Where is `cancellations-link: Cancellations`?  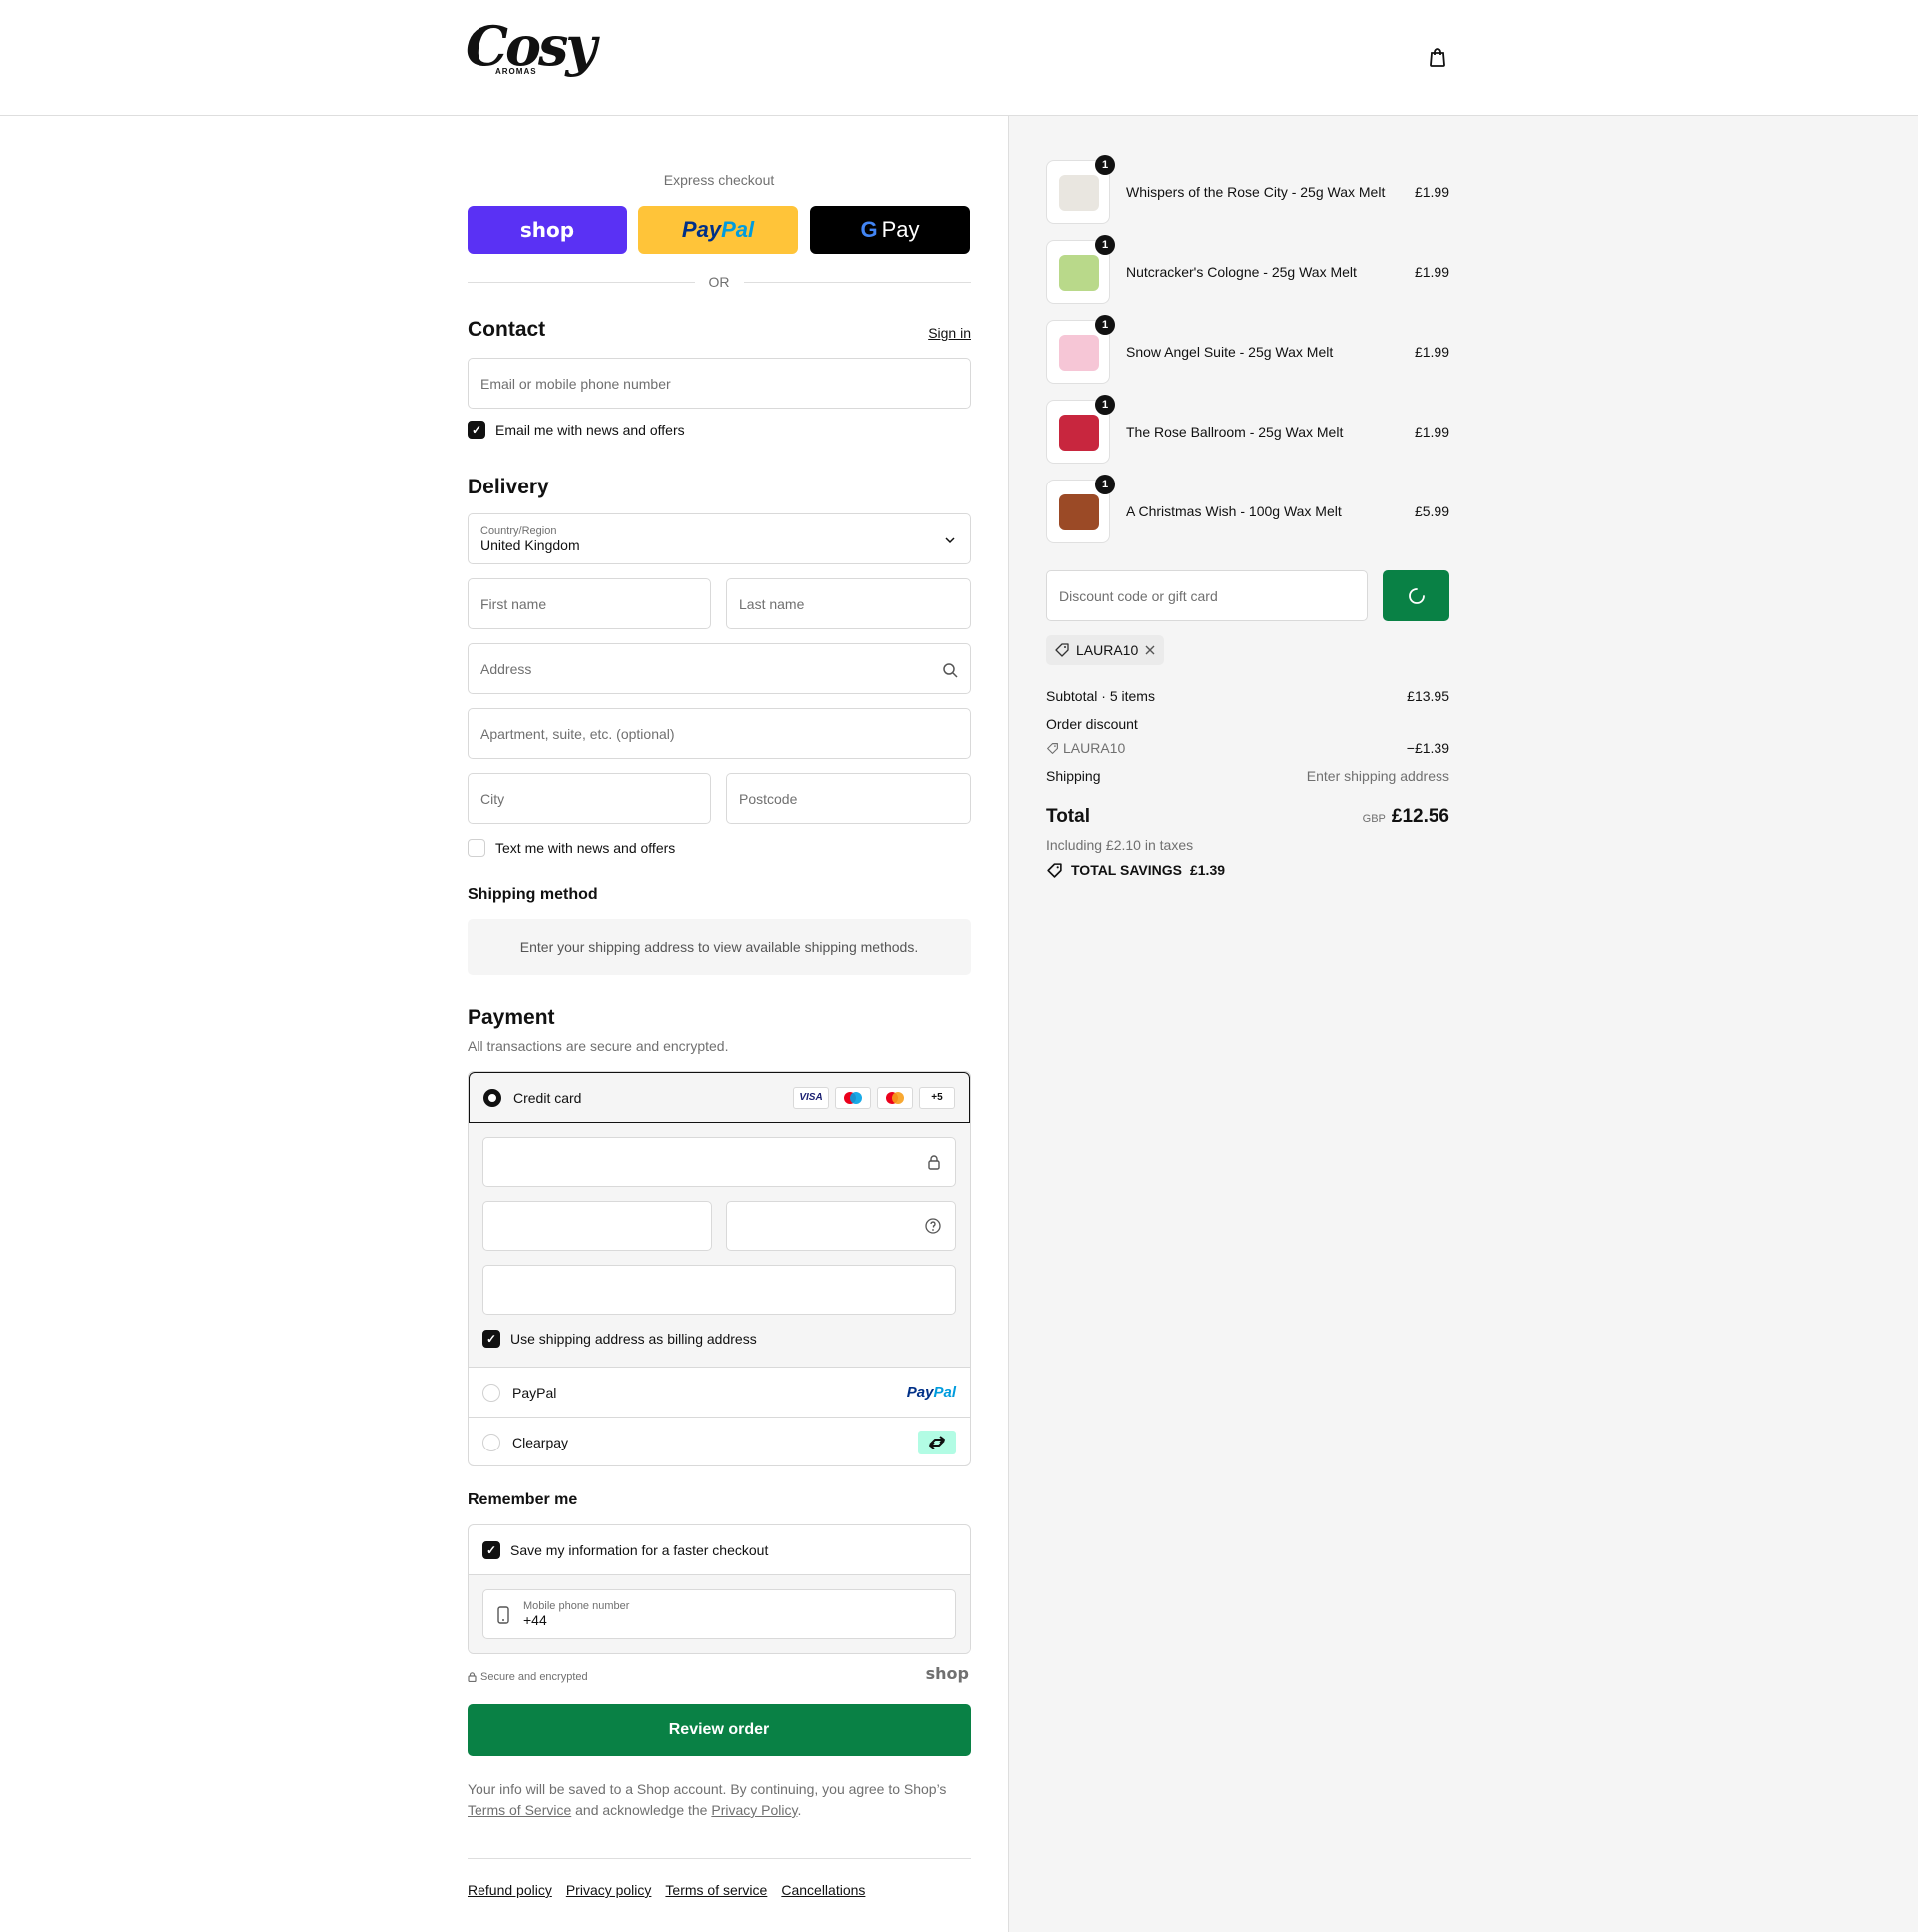
cancellations-link: Cancellations is located at coordinates (823, 1890).